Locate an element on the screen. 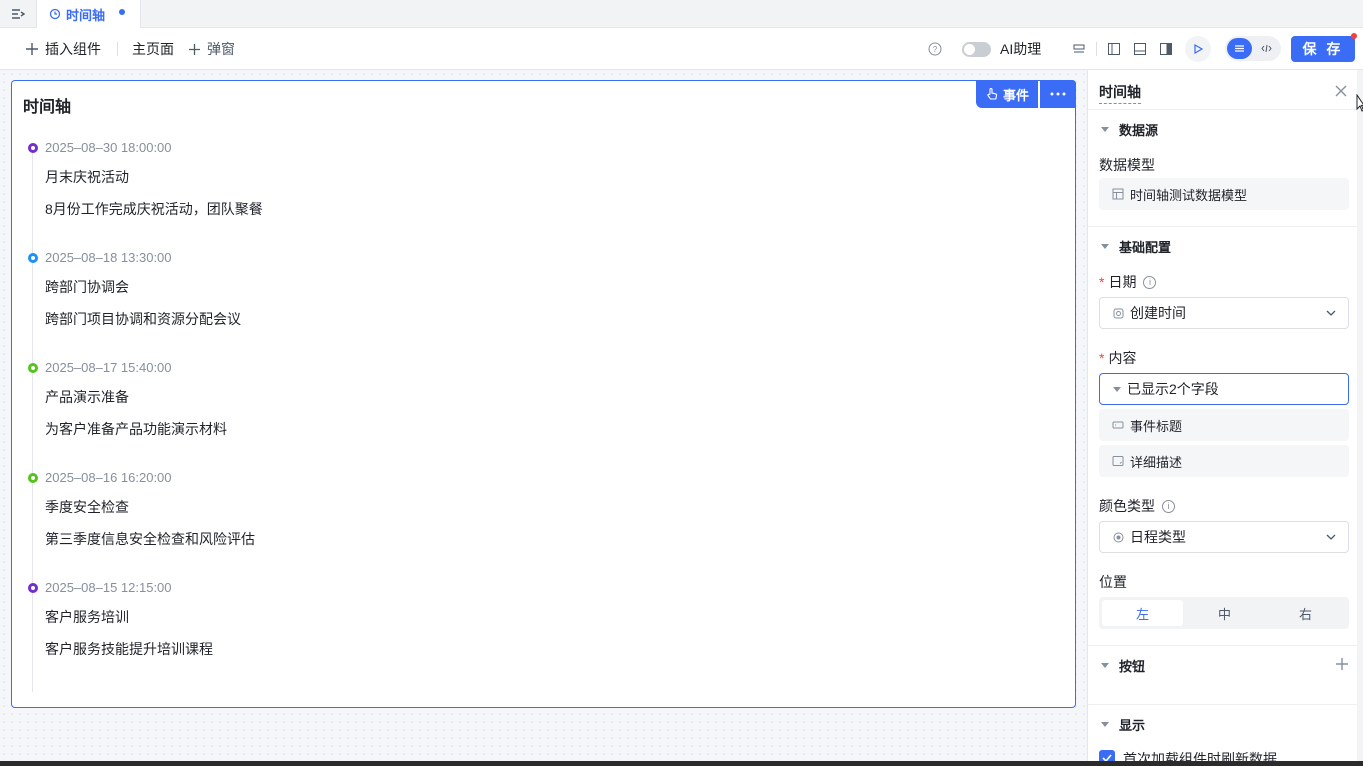  section-datasource-label: 数据源 is located at coordinates (1139, 130).